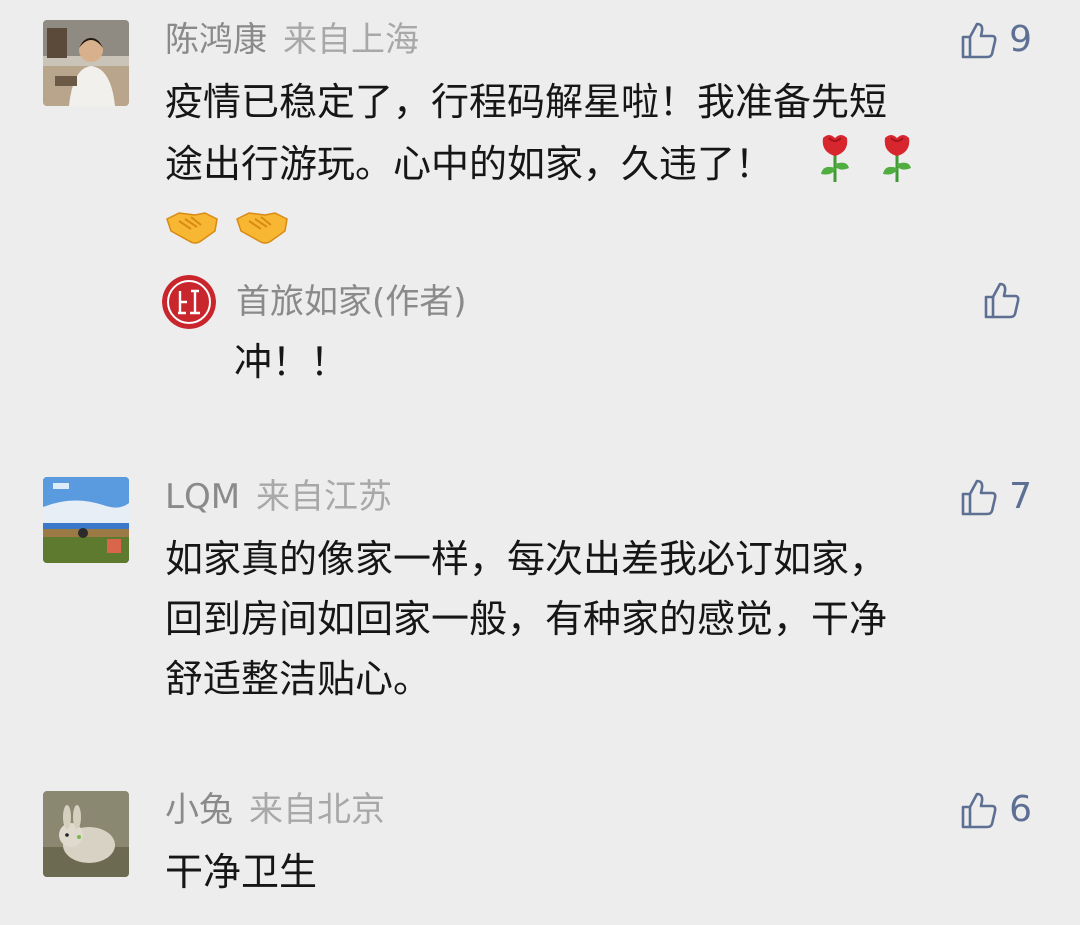  What do you see at coordinates (216, 40) in the screenshot?
I see `author-name: 陈鸿康` at bounding box center [216, 40].